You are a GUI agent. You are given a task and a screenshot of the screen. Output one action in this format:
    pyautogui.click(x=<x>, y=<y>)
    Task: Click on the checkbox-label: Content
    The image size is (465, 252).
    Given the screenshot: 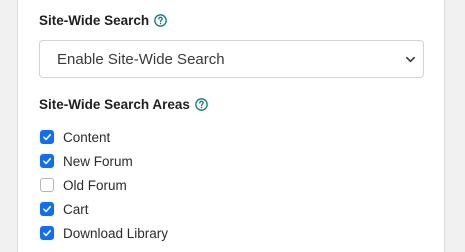 What is the action you would take?
    pyautogui.click(x=87, y=137)
    